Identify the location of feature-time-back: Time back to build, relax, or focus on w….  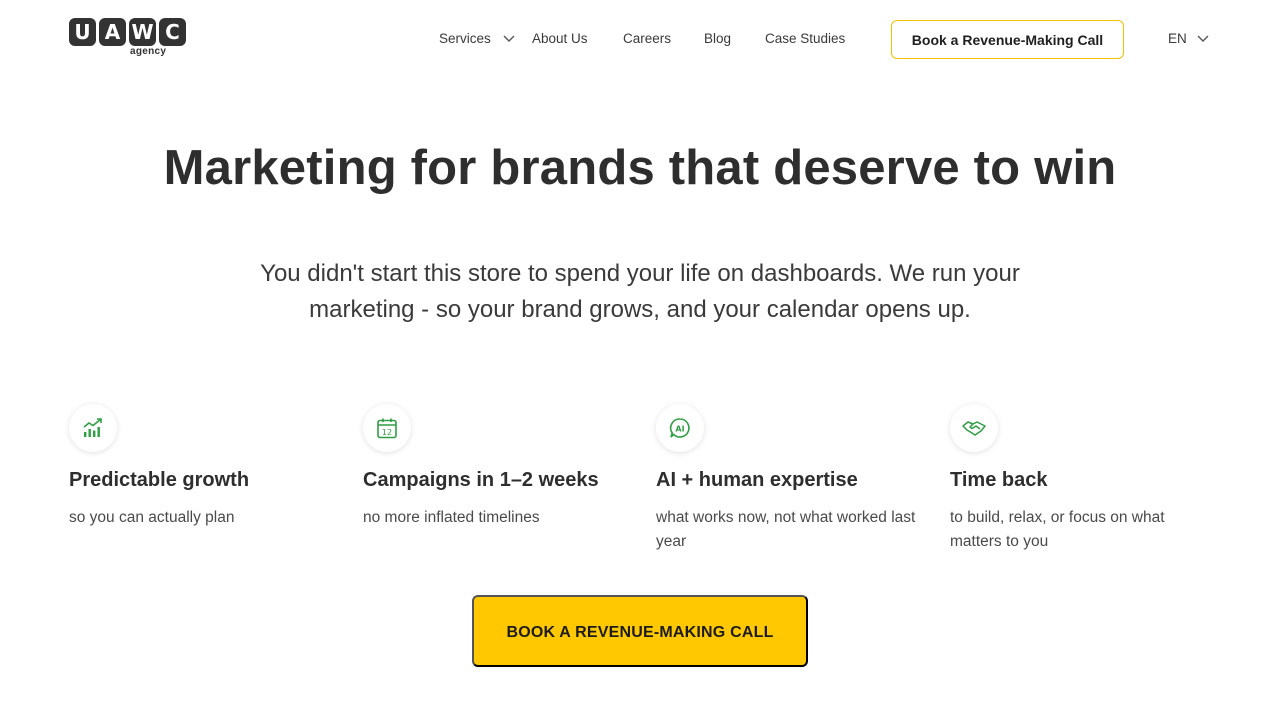
(1080, 479).